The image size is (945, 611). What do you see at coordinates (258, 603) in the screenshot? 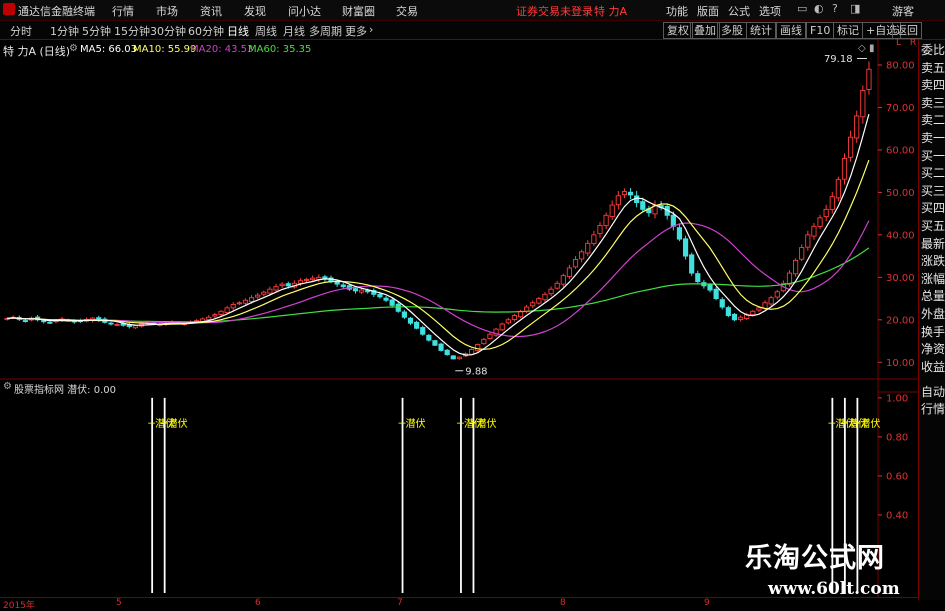
I see `x-label-jun: 6` at bounding box center [258, 603].